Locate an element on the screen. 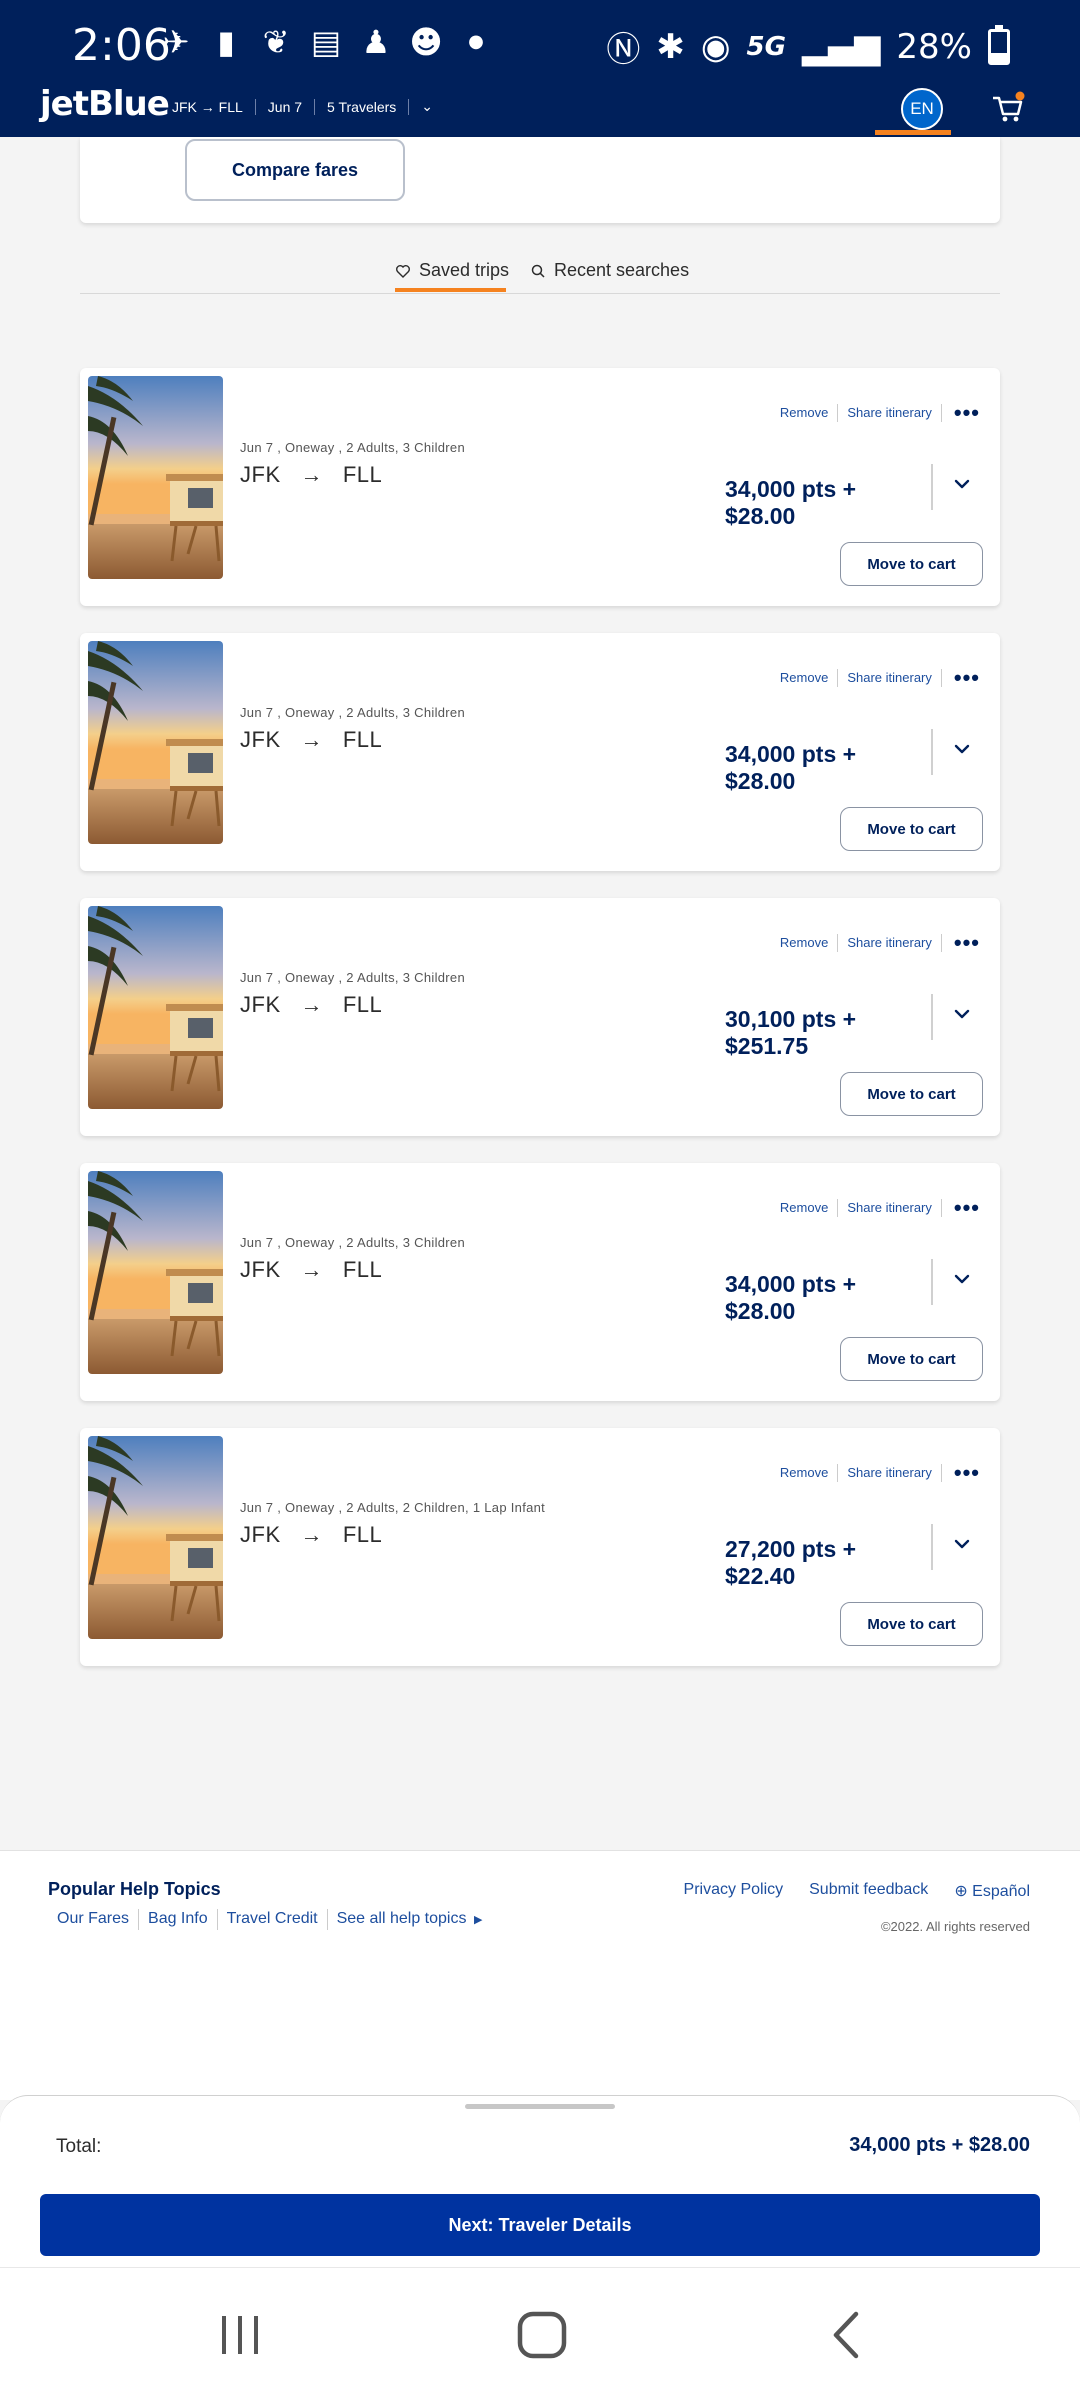 The width and height of the screenshot is (1080, 2400). language-link: ⊕ Español is located at coordinates (992, 1891).